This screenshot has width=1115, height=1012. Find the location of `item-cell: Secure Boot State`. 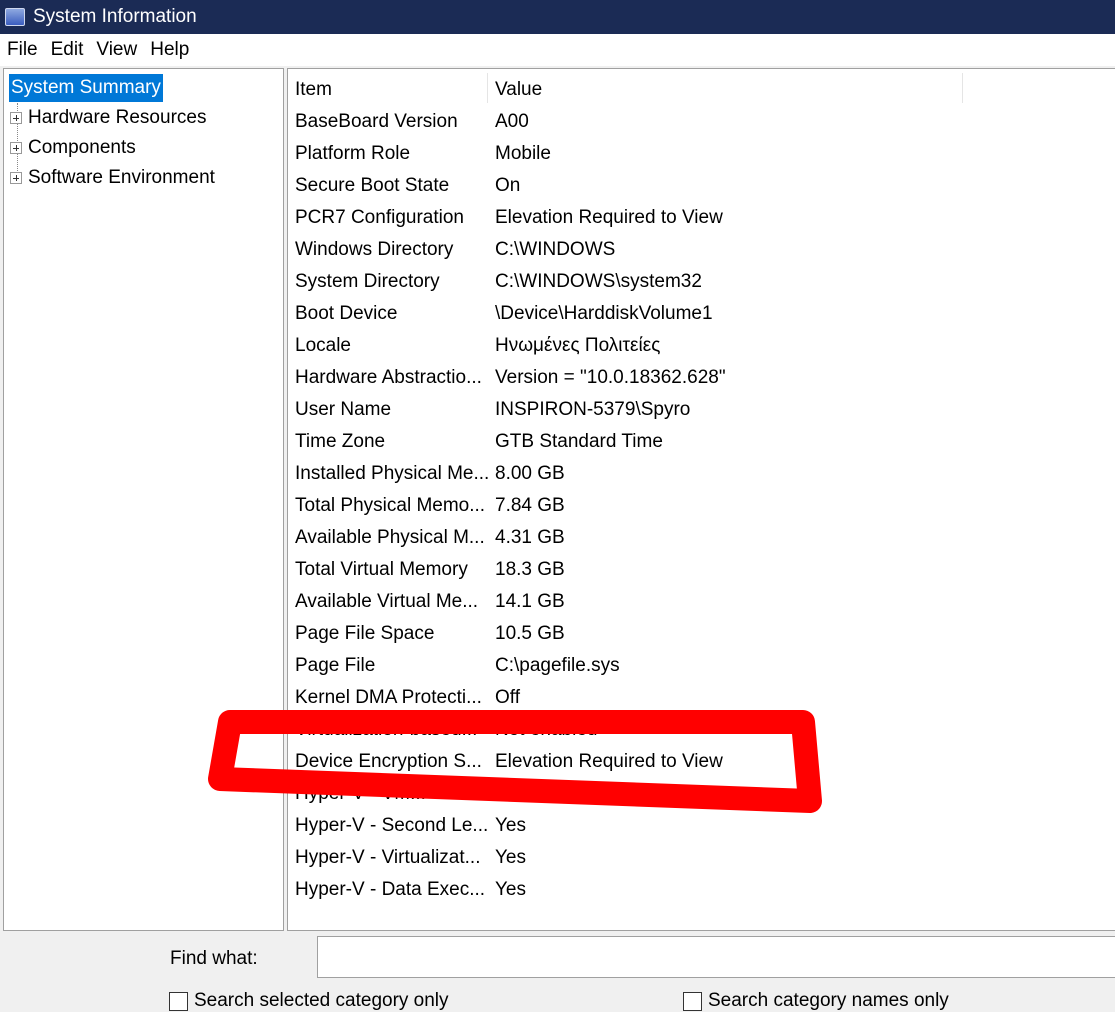

item-cell: Secure Boot State is located at coordinates (372, 185).